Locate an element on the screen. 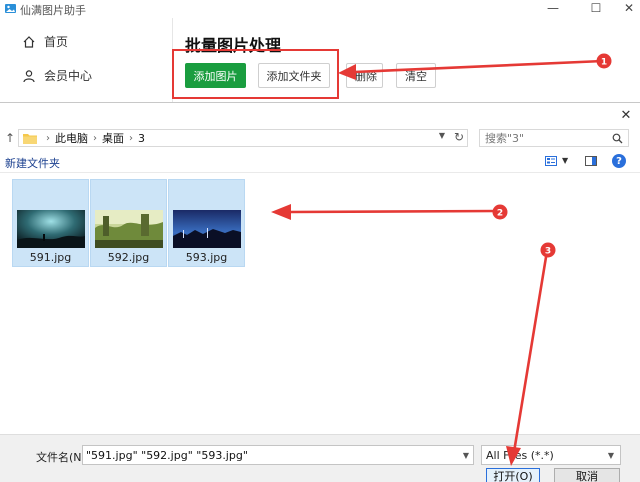 The image size is (640, 482). refresh-icon: ↻ is located at coordinates (459, 137).